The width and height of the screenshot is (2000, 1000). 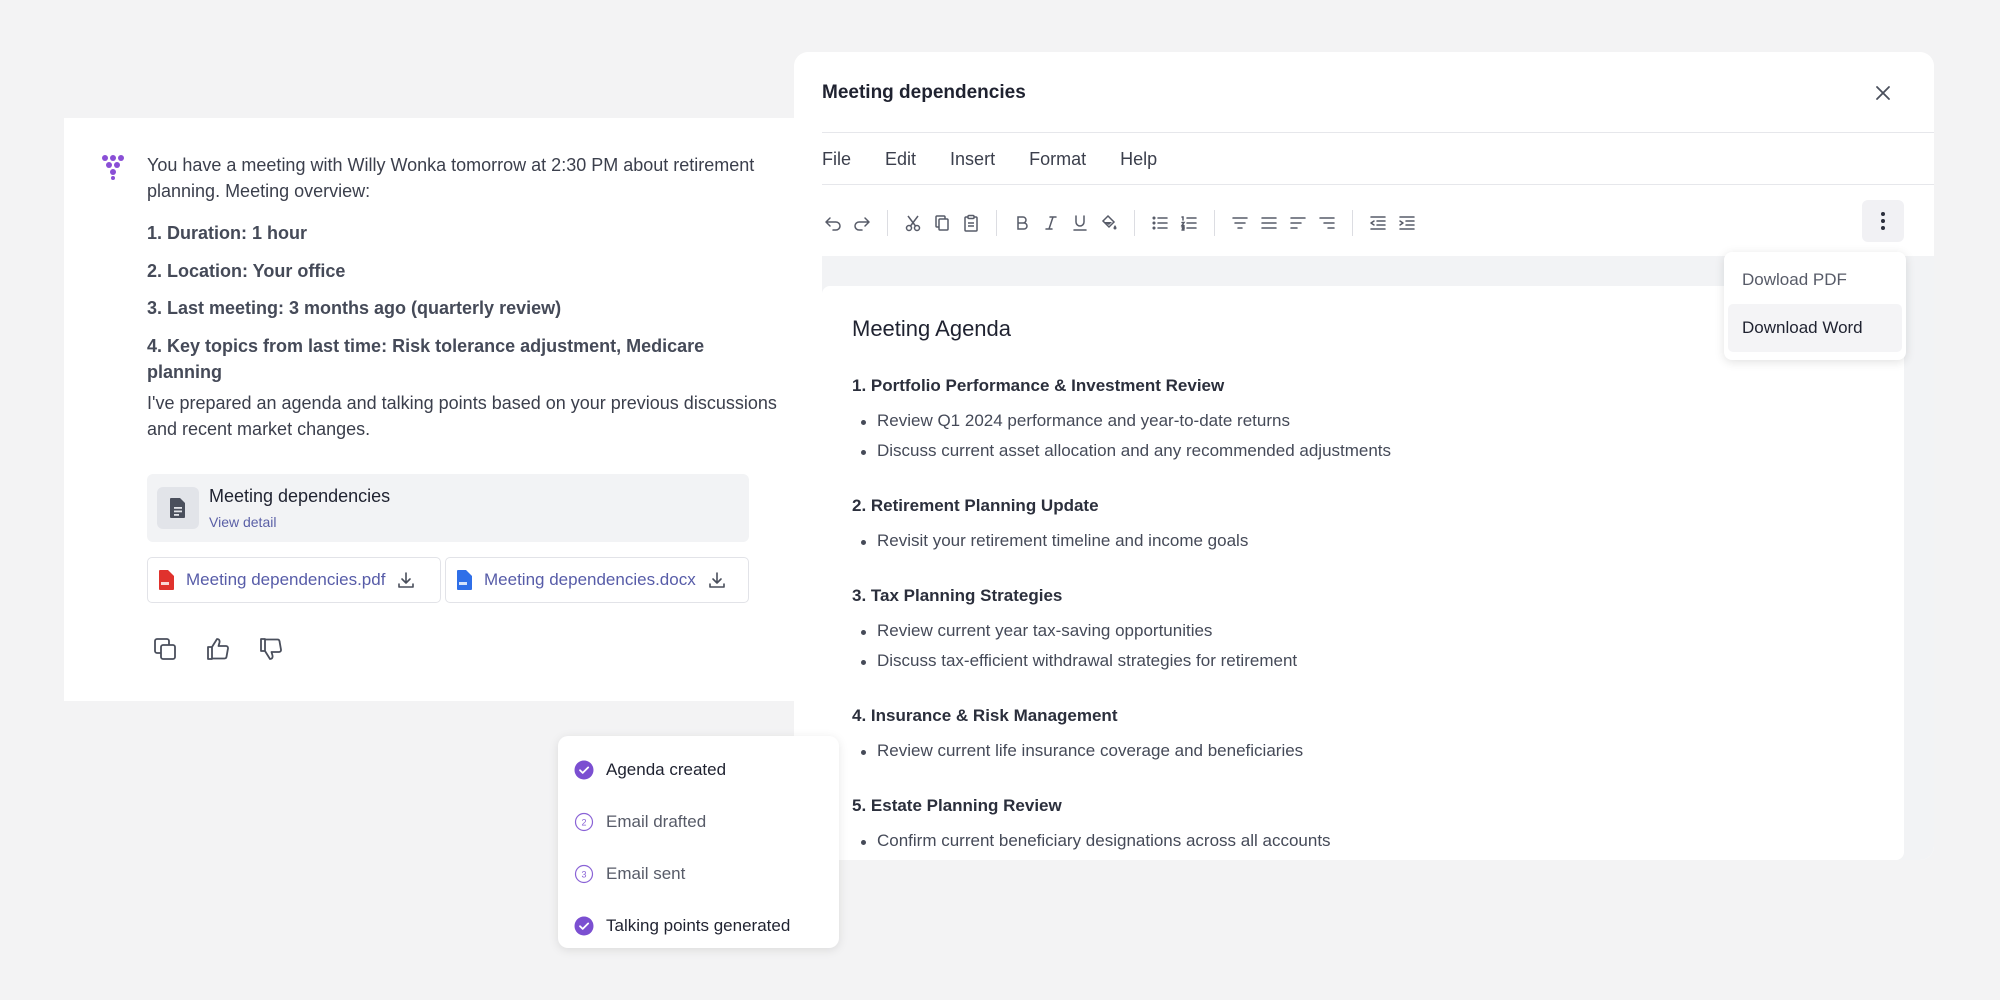 I want to click on menu-edit: Edit, so click(x=900, y=159).